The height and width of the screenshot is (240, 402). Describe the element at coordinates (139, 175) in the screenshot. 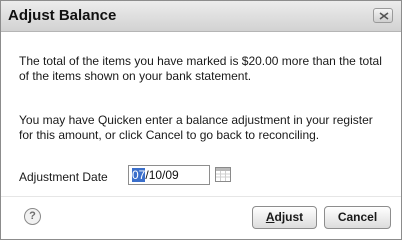

I see `date-selected-text: 07` at that location.